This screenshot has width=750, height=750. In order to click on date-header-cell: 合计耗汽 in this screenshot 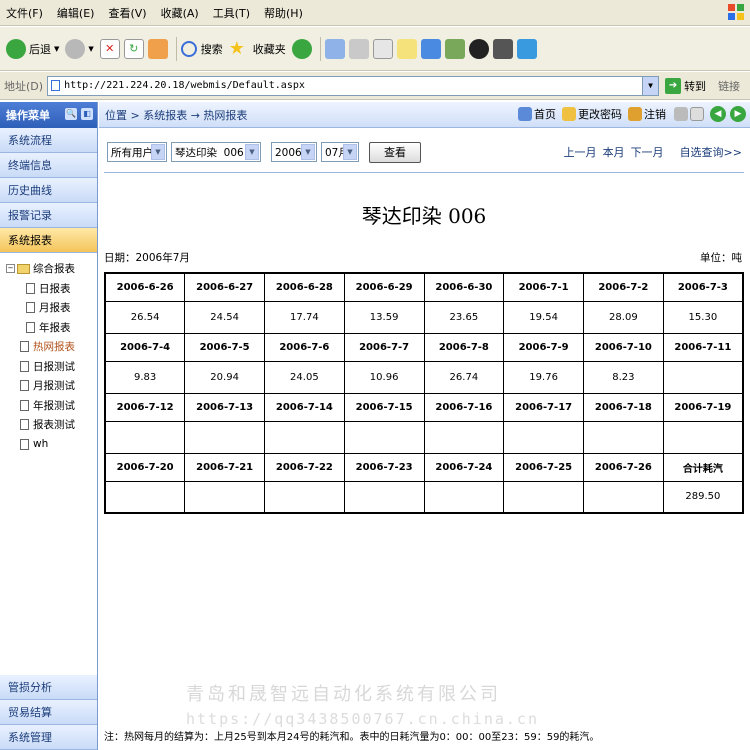, I will do `click(703, 467)`.